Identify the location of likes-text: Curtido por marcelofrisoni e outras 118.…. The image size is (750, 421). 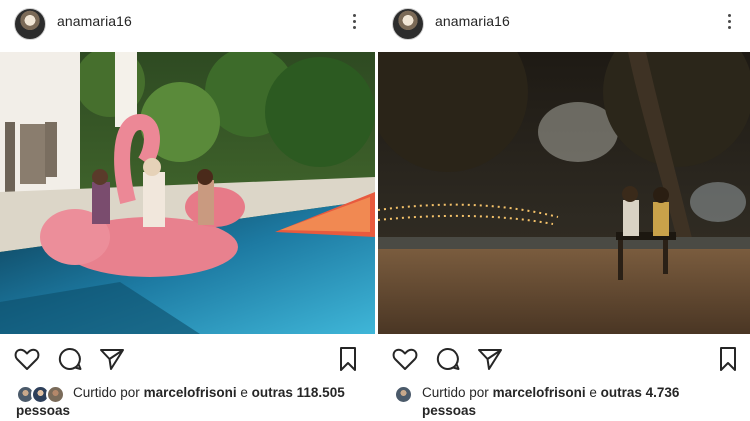
(209, 393).